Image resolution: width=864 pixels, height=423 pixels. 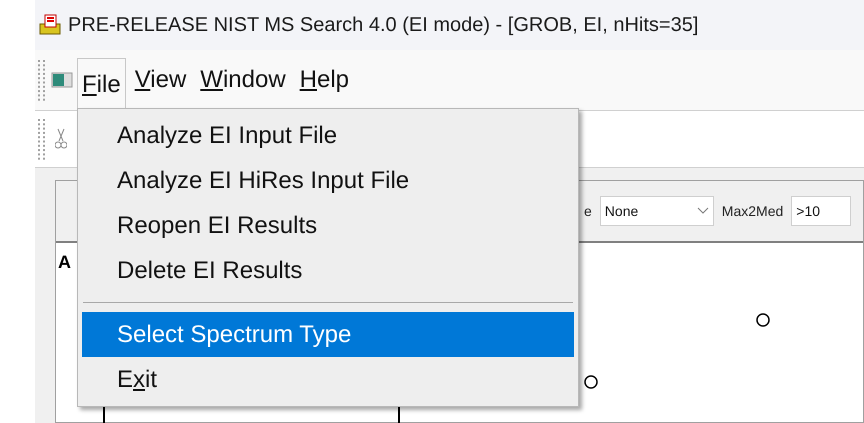 I want to click on app-icon, so click(x=50, y=25).